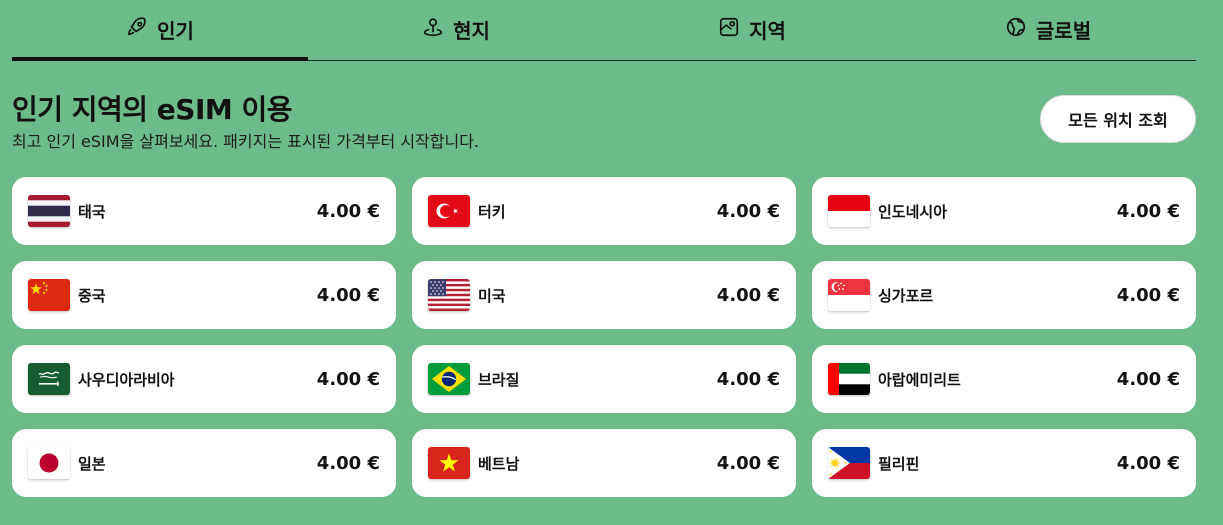  Describe the element at coordinates (849, 463) in the screenshot. I see `philippines-flag-icon` at that location.